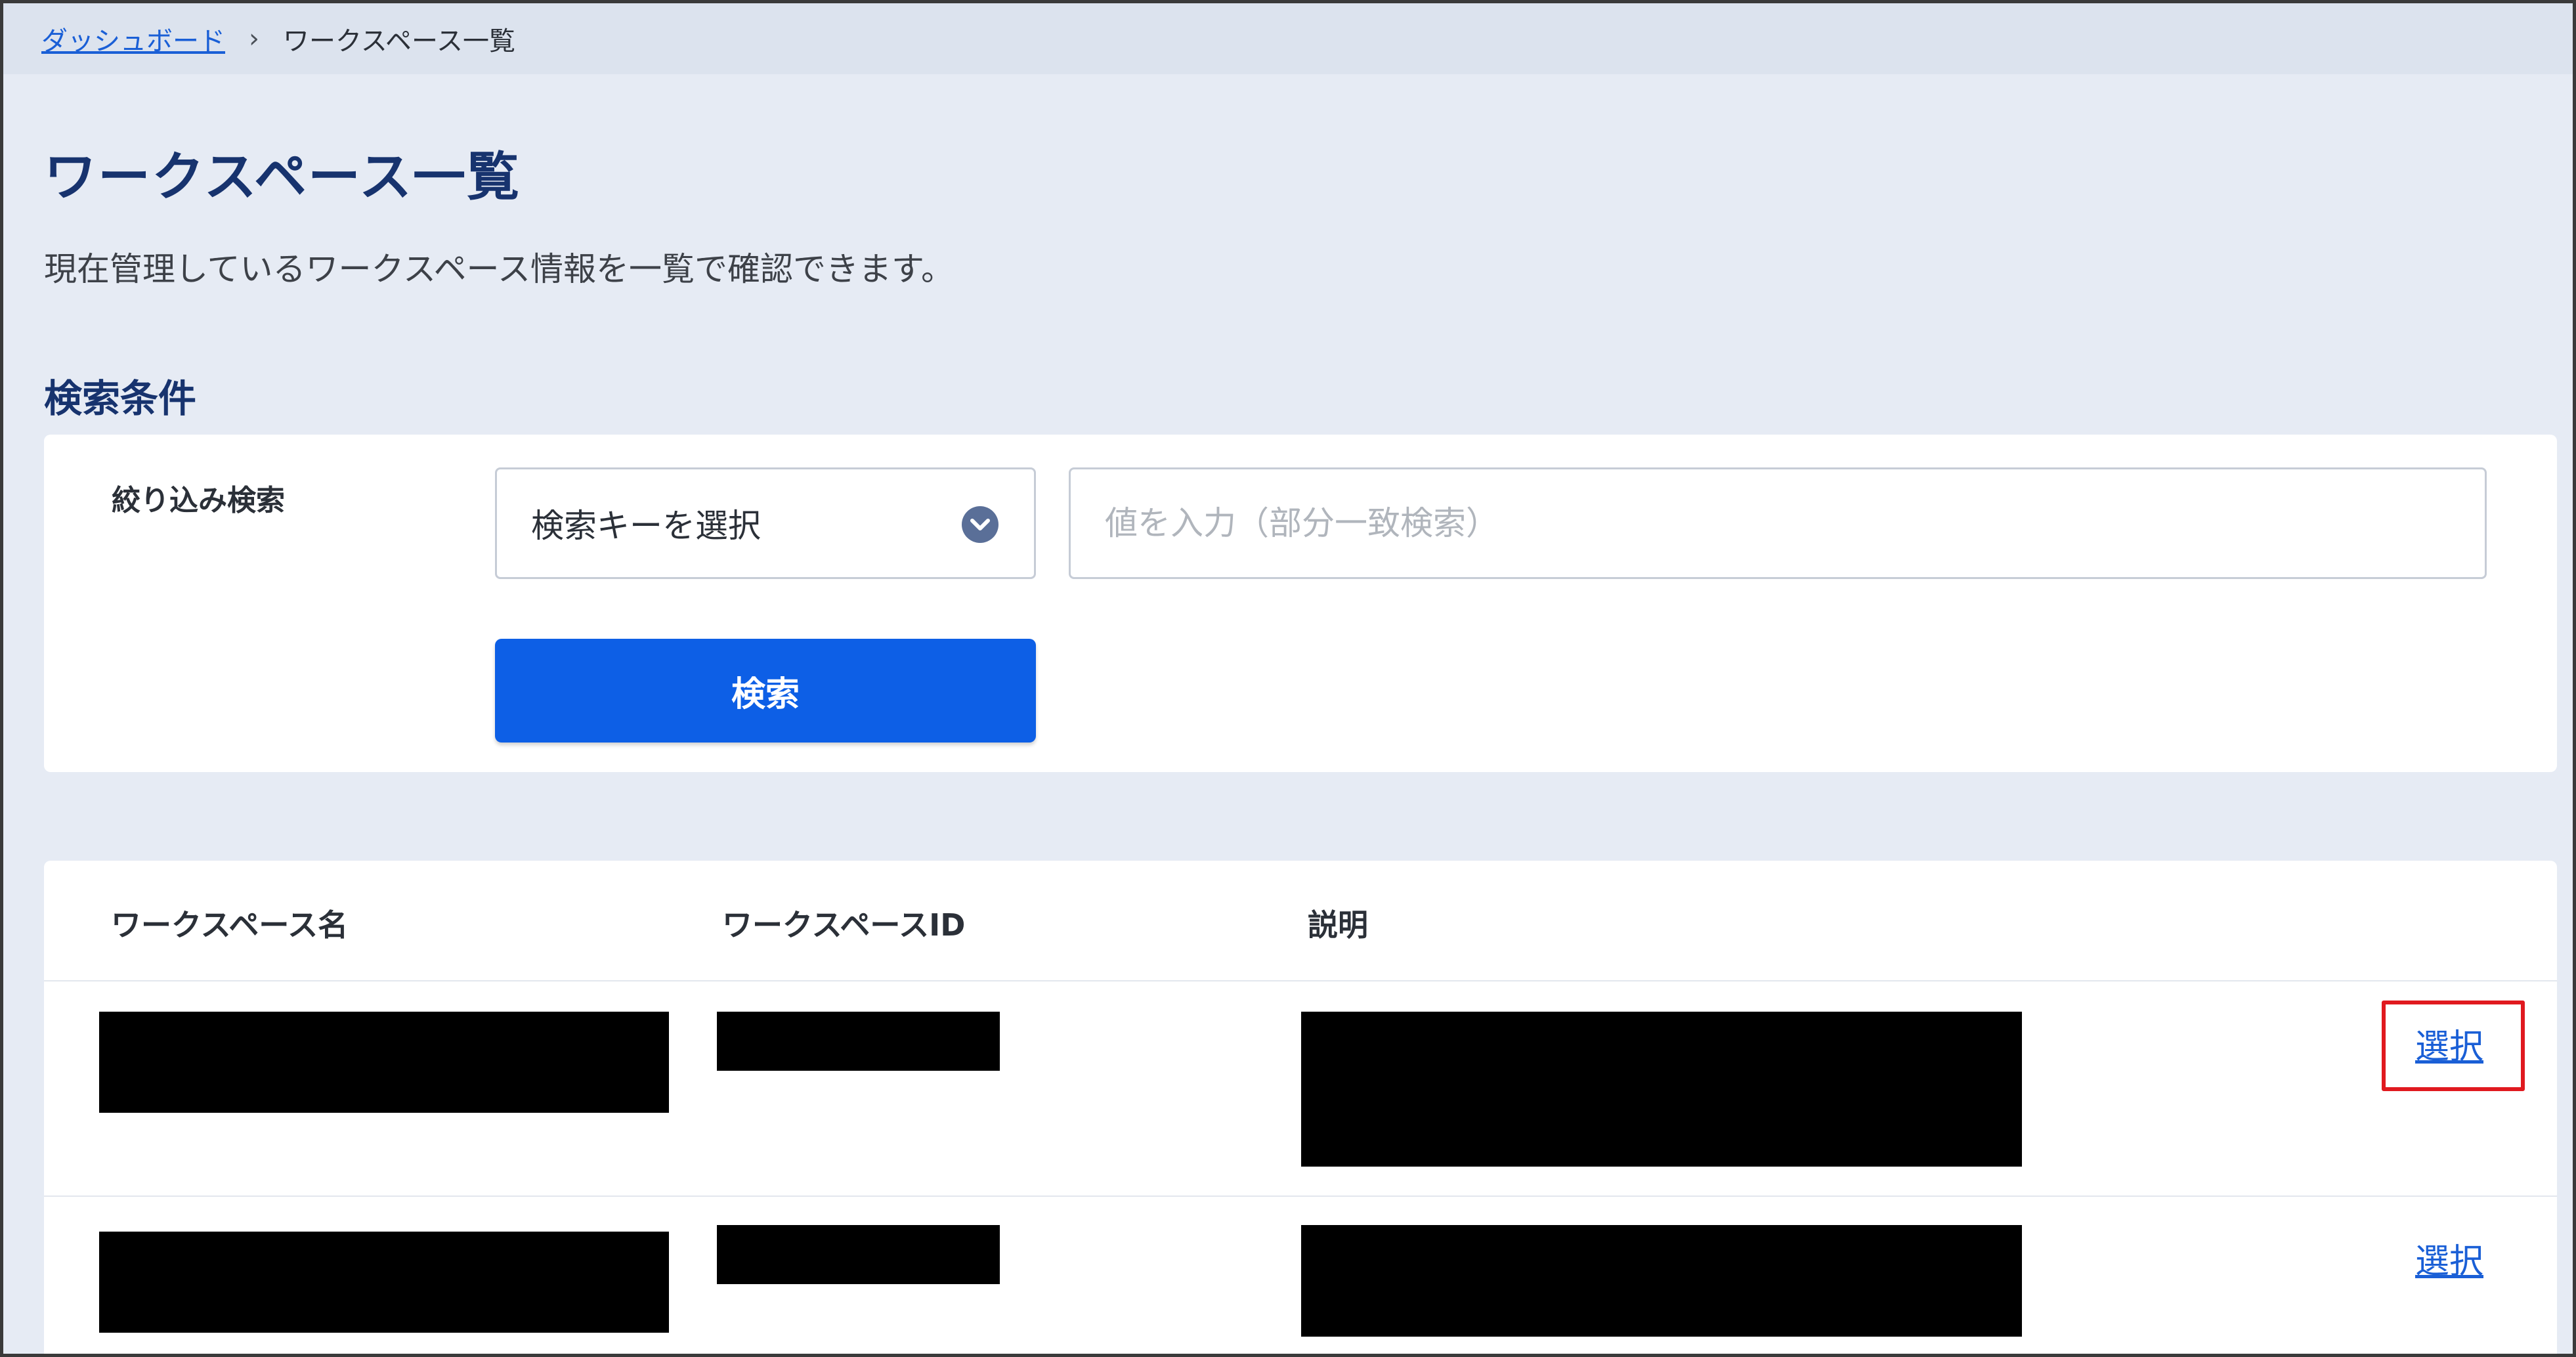 The image size is (2576, 1357). I want to click on search-button: 検索, so click(765, 691).